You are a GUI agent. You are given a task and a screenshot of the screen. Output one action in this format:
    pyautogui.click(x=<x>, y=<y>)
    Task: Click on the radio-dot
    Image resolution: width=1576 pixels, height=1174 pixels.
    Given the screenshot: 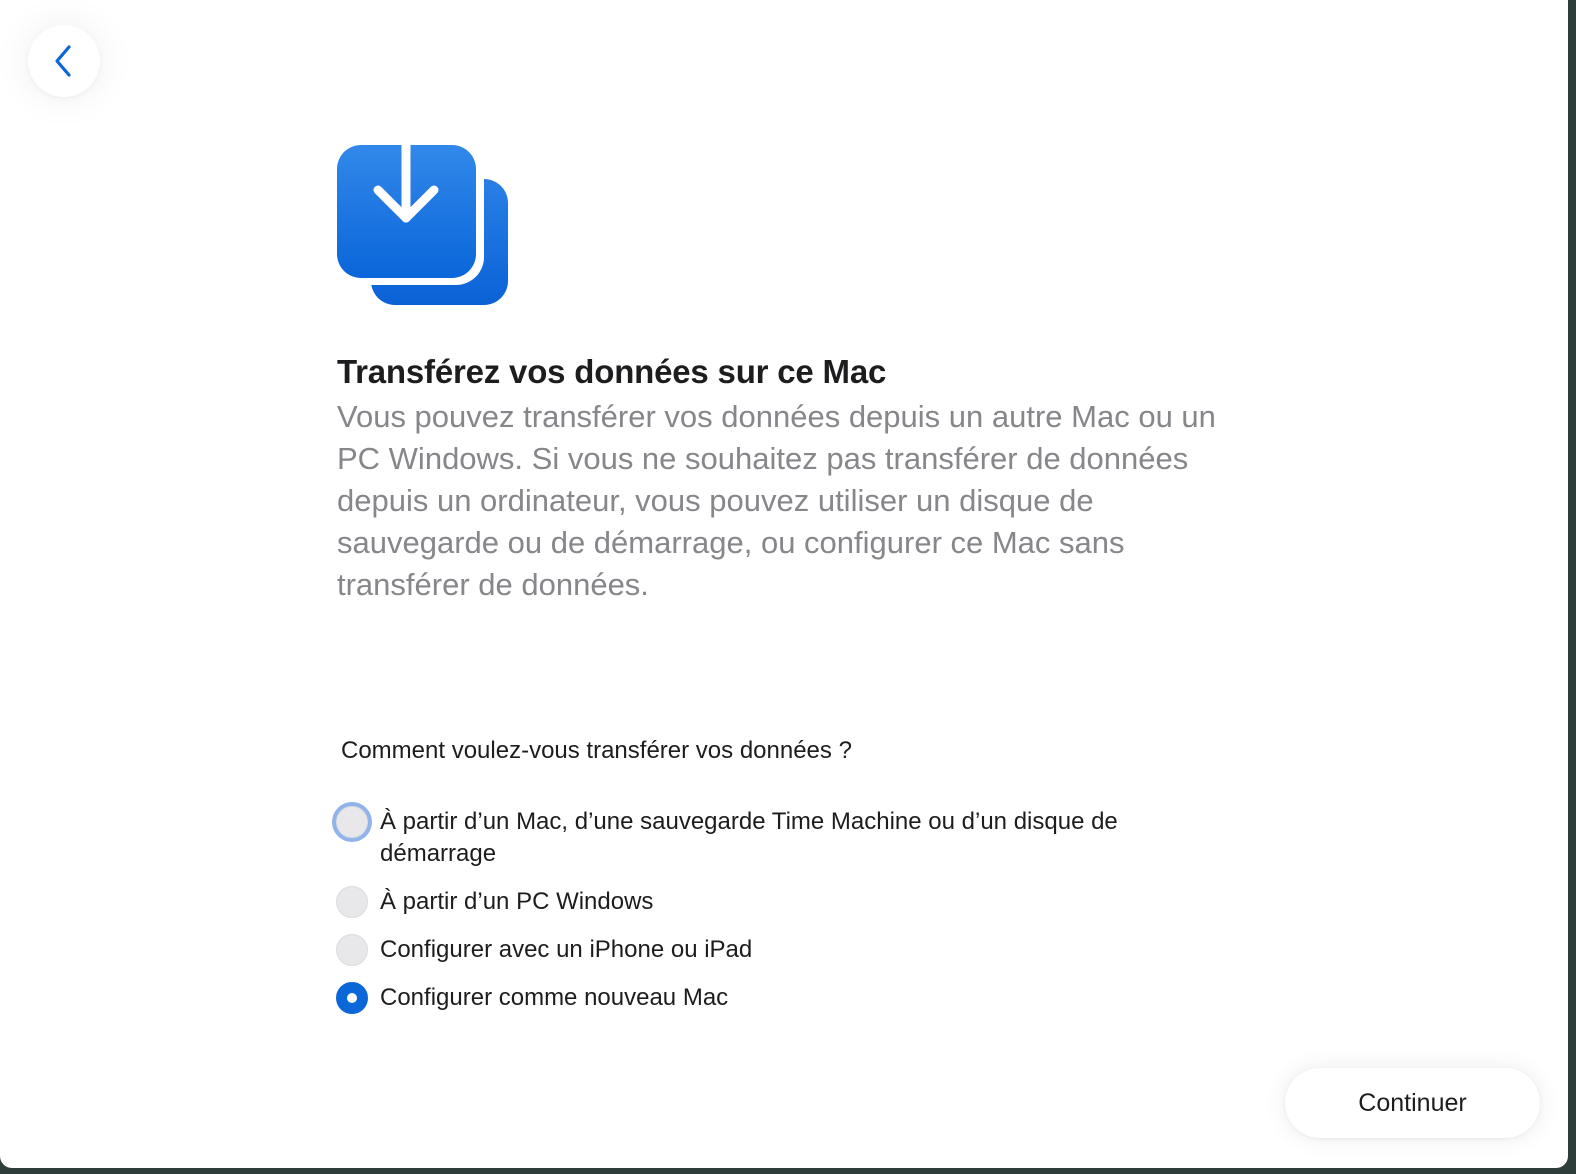 What is the action you would take?
    pyautogui.click(x=352, y=998)
    